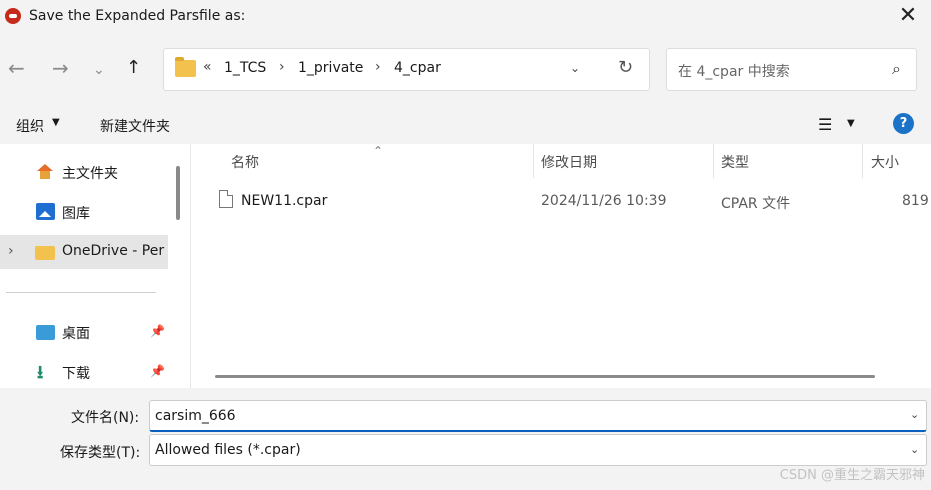  What do you see at coordinates (245, 68) in the screenshot?
I see `breadcrumb-1-tcs: 1_TCS` at bounding box center [245, 68].